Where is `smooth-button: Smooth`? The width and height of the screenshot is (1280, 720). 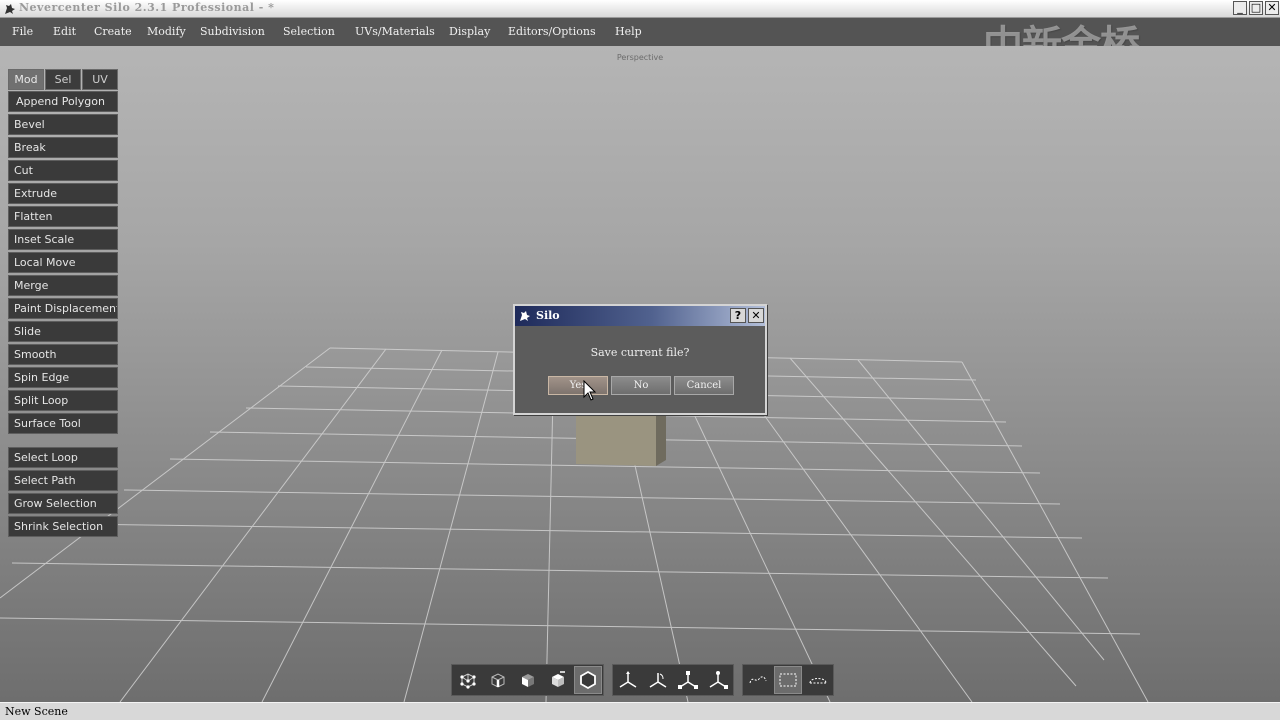
smooth-button: Smooth is located at coordinates (63, 354).